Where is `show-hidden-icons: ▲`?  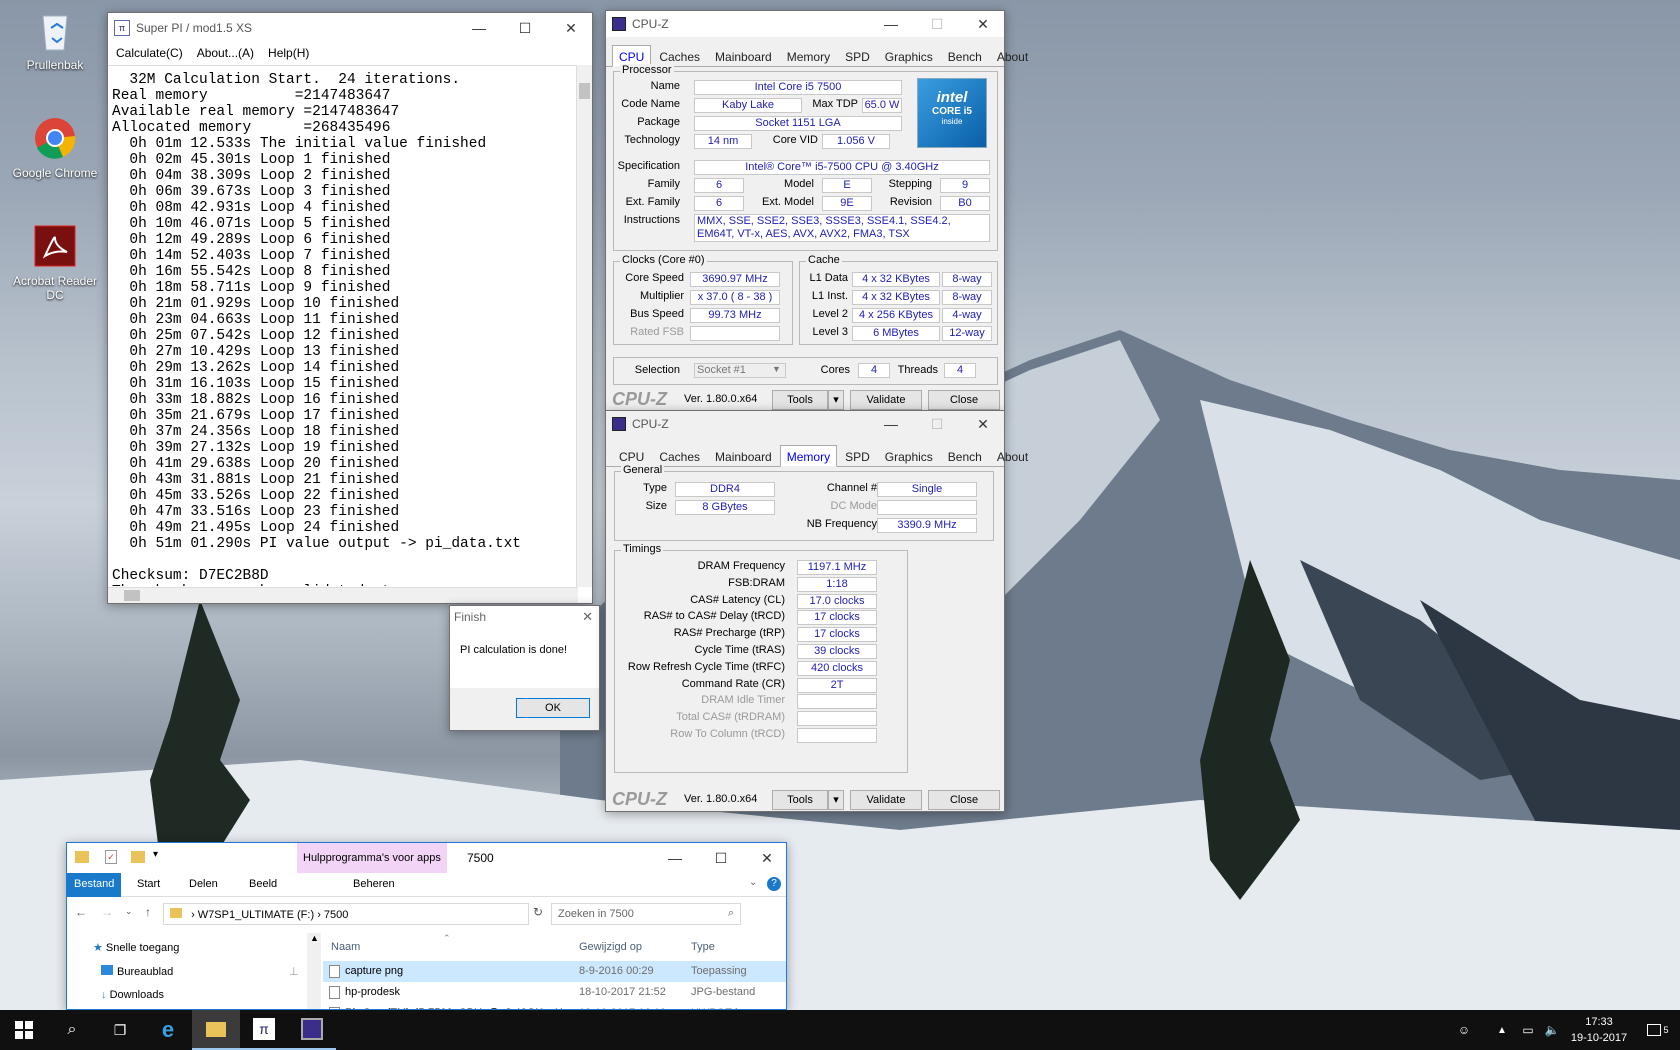 show-hidden-icons: ▲ is located at coordinates (1502, 1030).